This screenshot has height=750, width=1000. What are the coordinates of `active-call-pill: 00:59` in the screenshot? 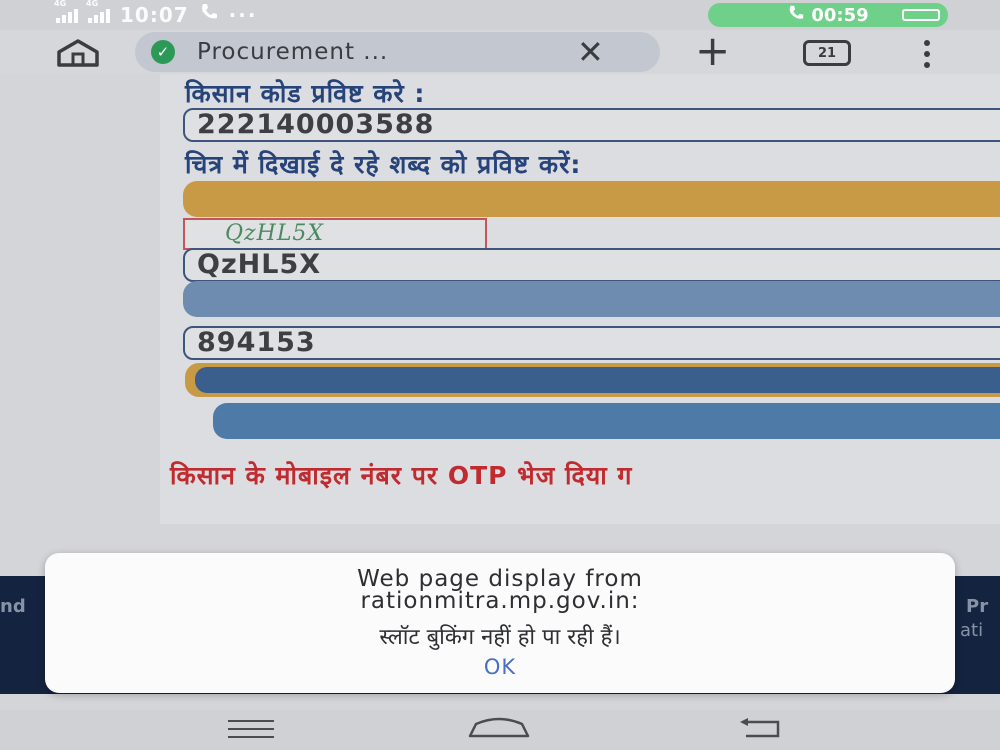 It's located at (828, 15).